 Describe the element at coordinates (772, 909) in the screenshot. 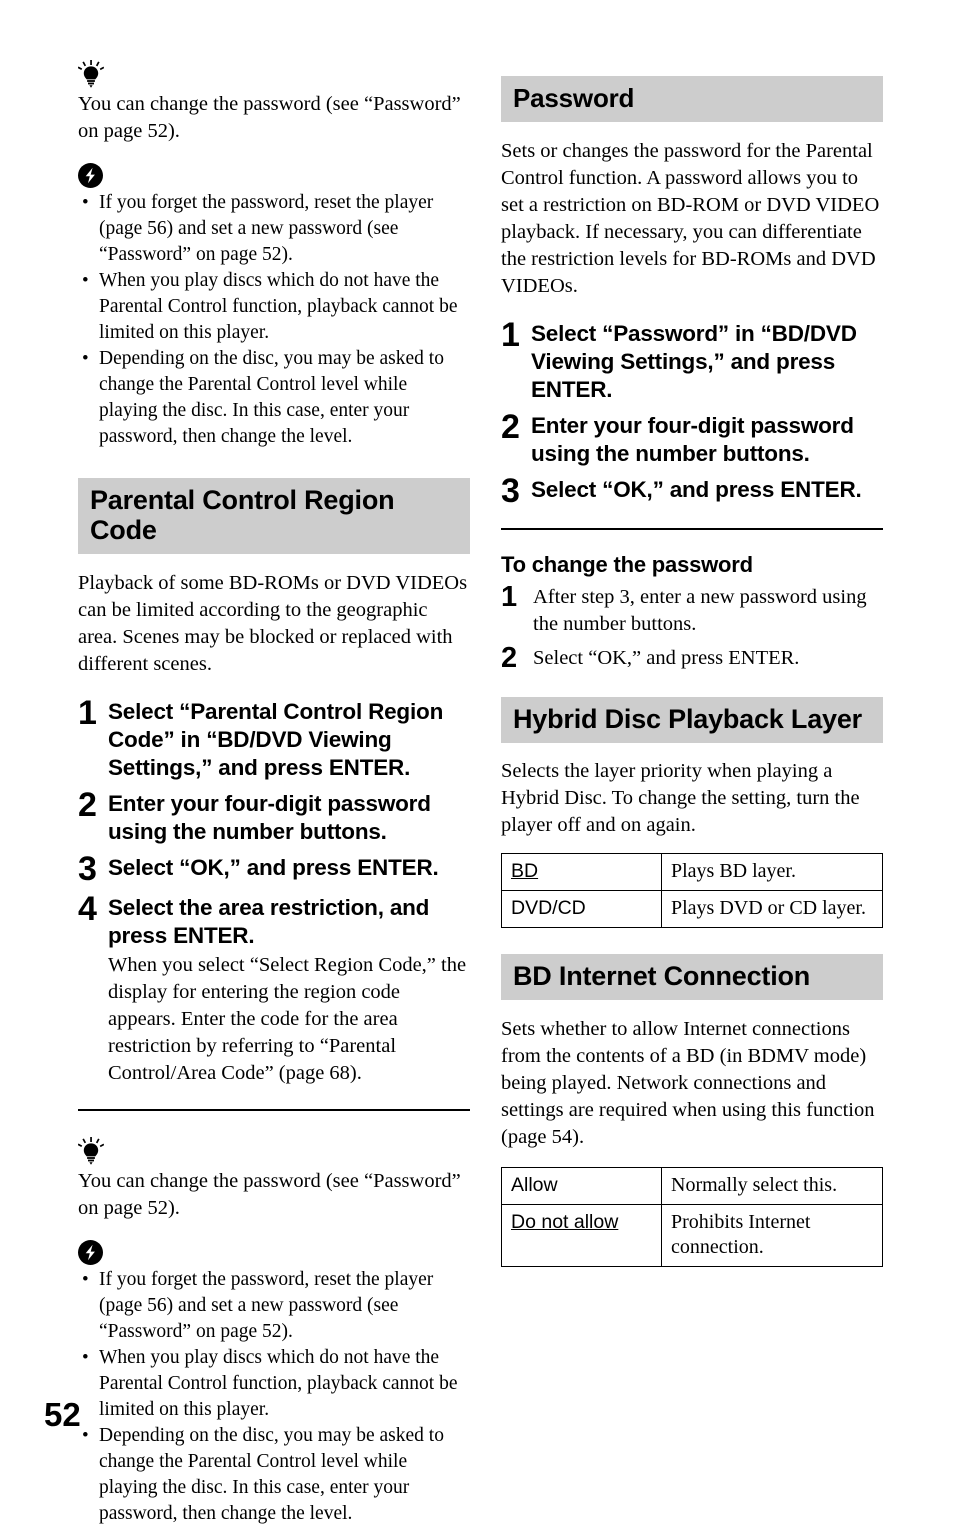

I see `table-cell-description: Plays DVD or CD layer.` at that location.